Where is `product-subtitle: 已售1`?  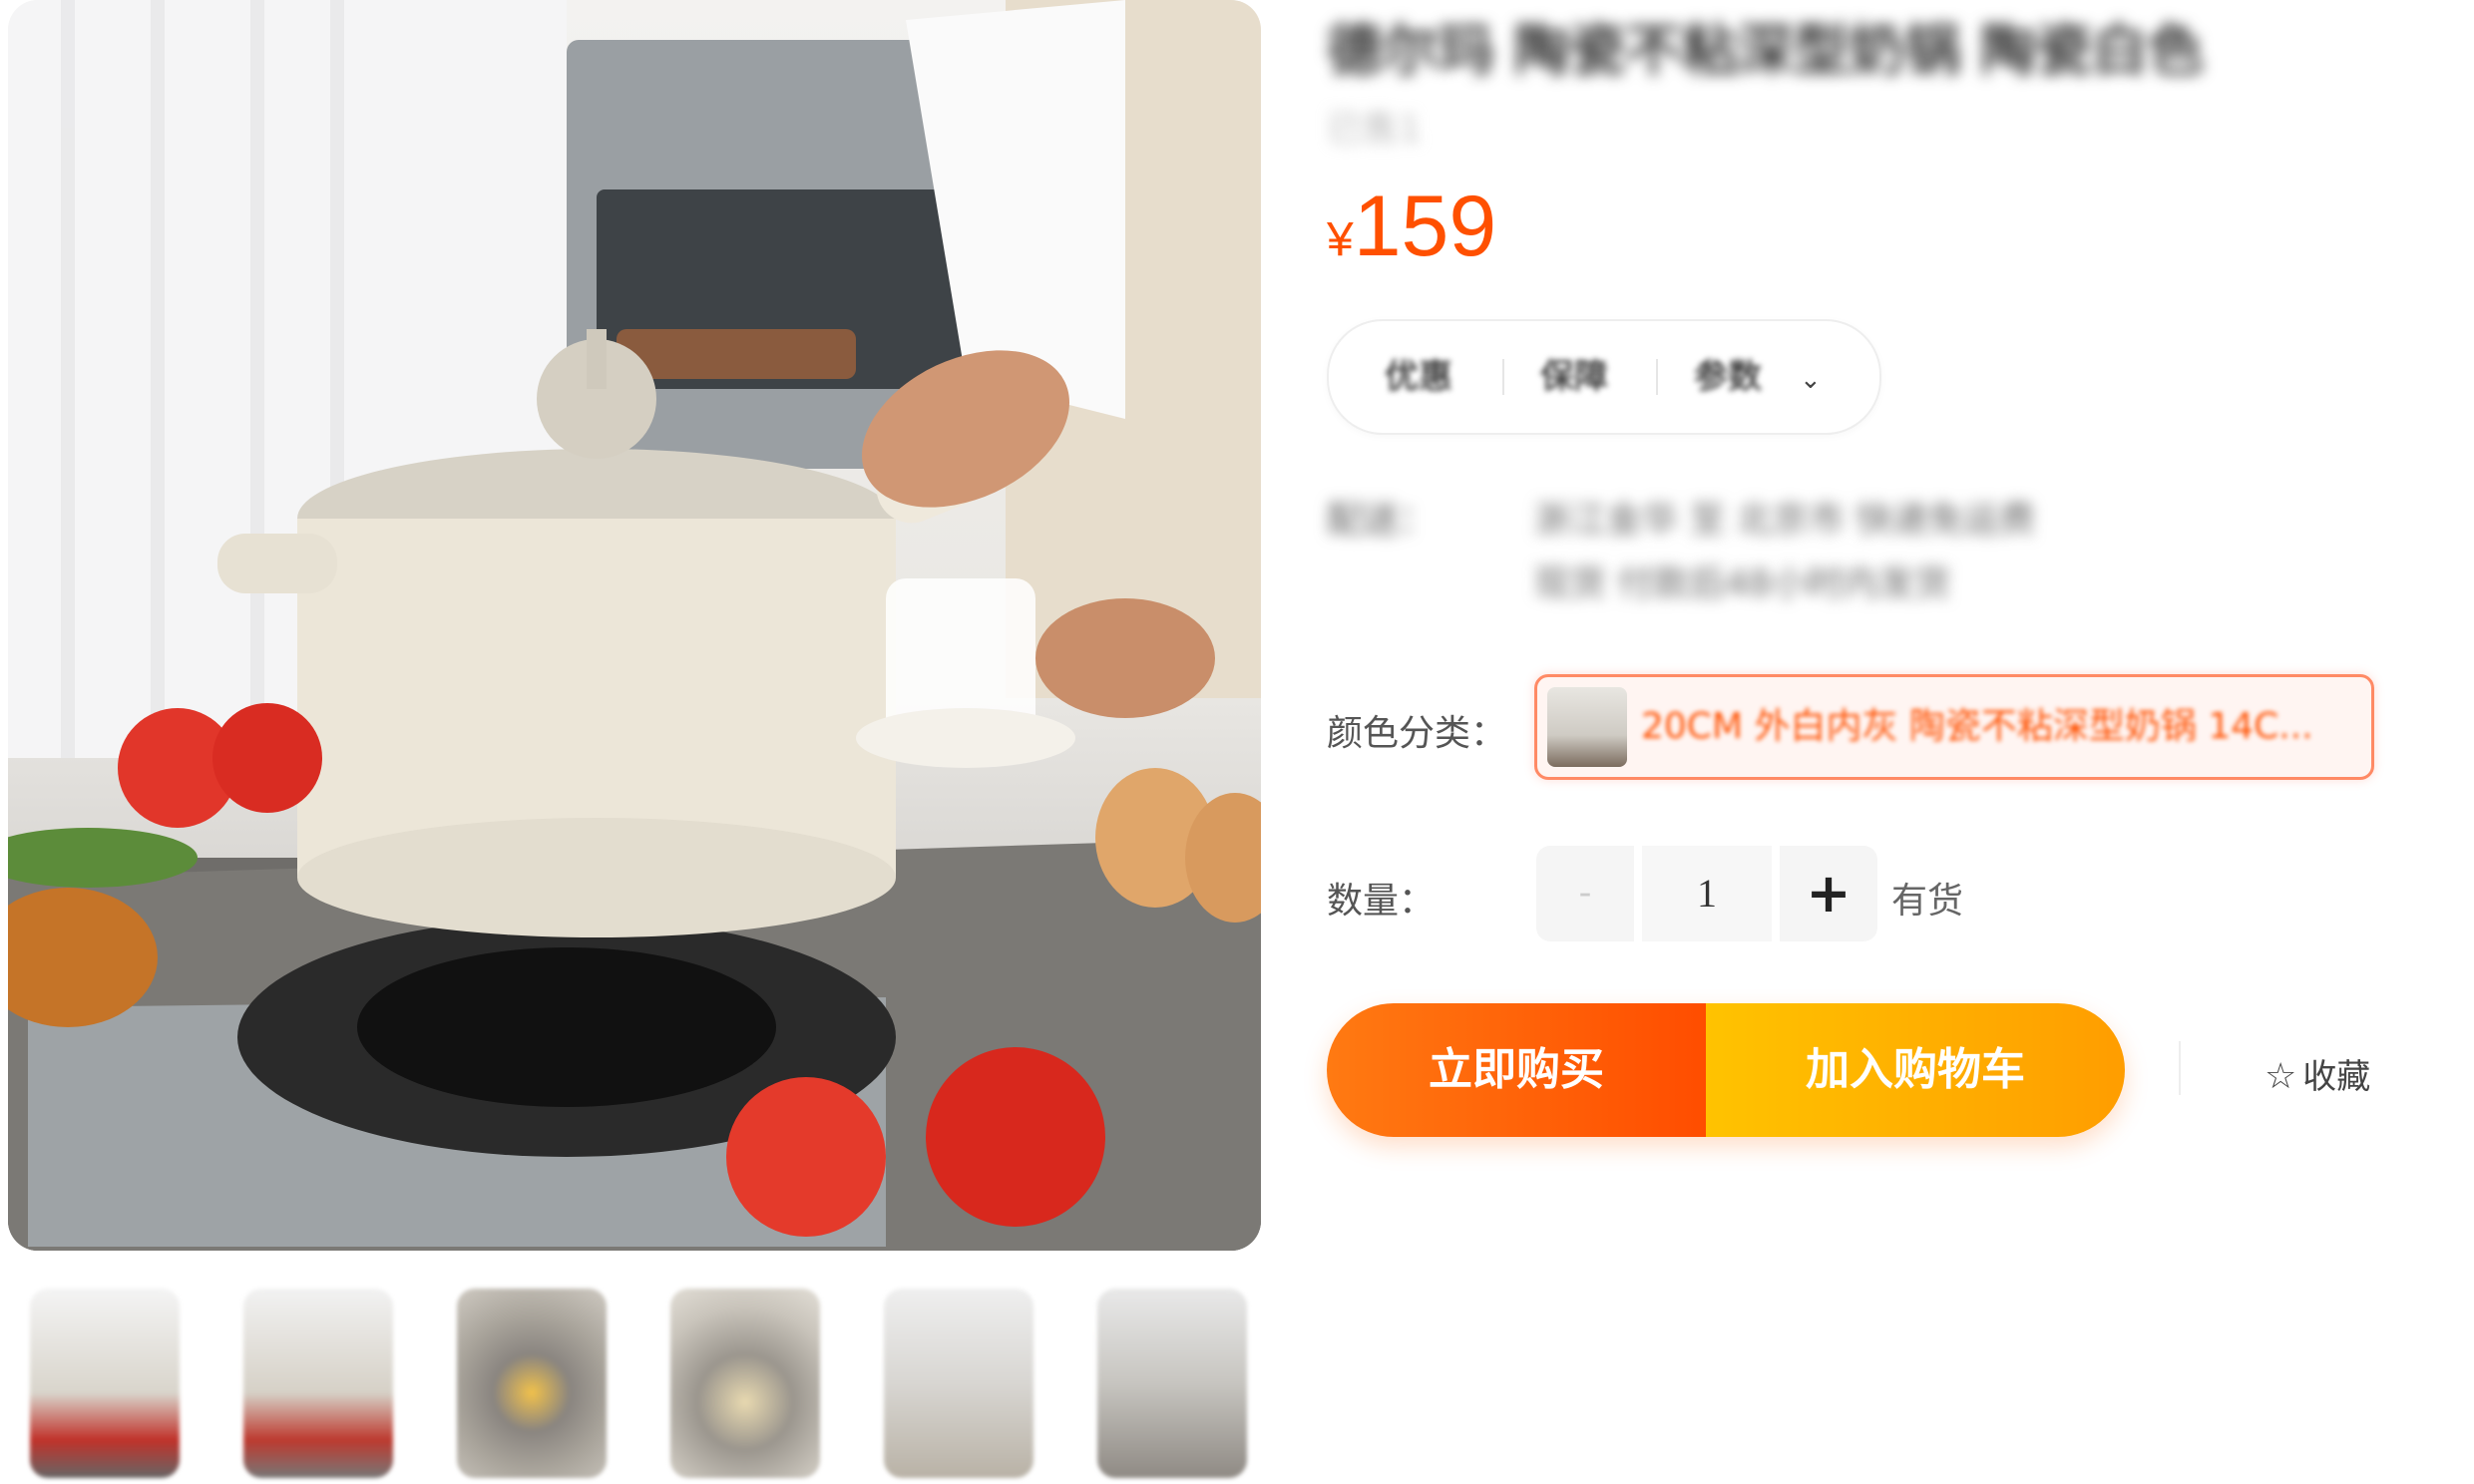 product-subtitle: 已售1 is located at coordinates (1374, 129).